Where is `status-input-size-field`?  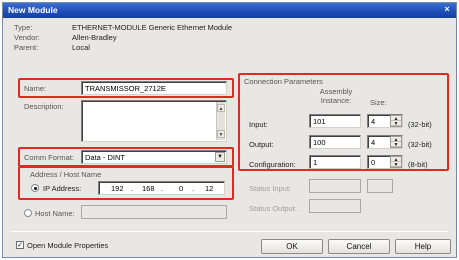
status-input-size-field is located at coordinates (380, 186).